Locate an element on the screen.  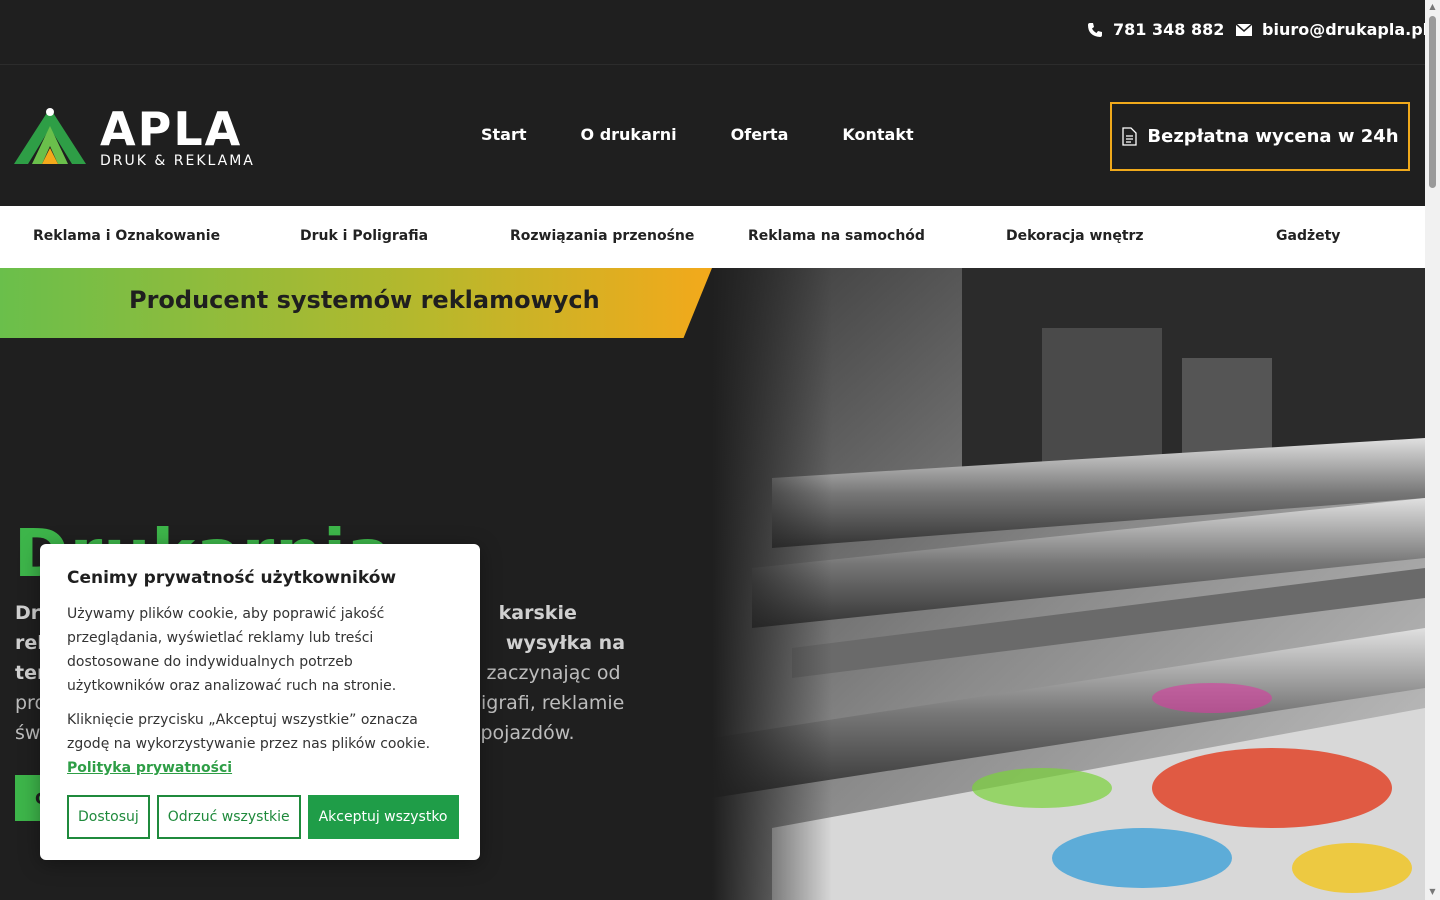
category-dekoracja: Dekoracja wnętrz is located at coordinates (1075, 236).